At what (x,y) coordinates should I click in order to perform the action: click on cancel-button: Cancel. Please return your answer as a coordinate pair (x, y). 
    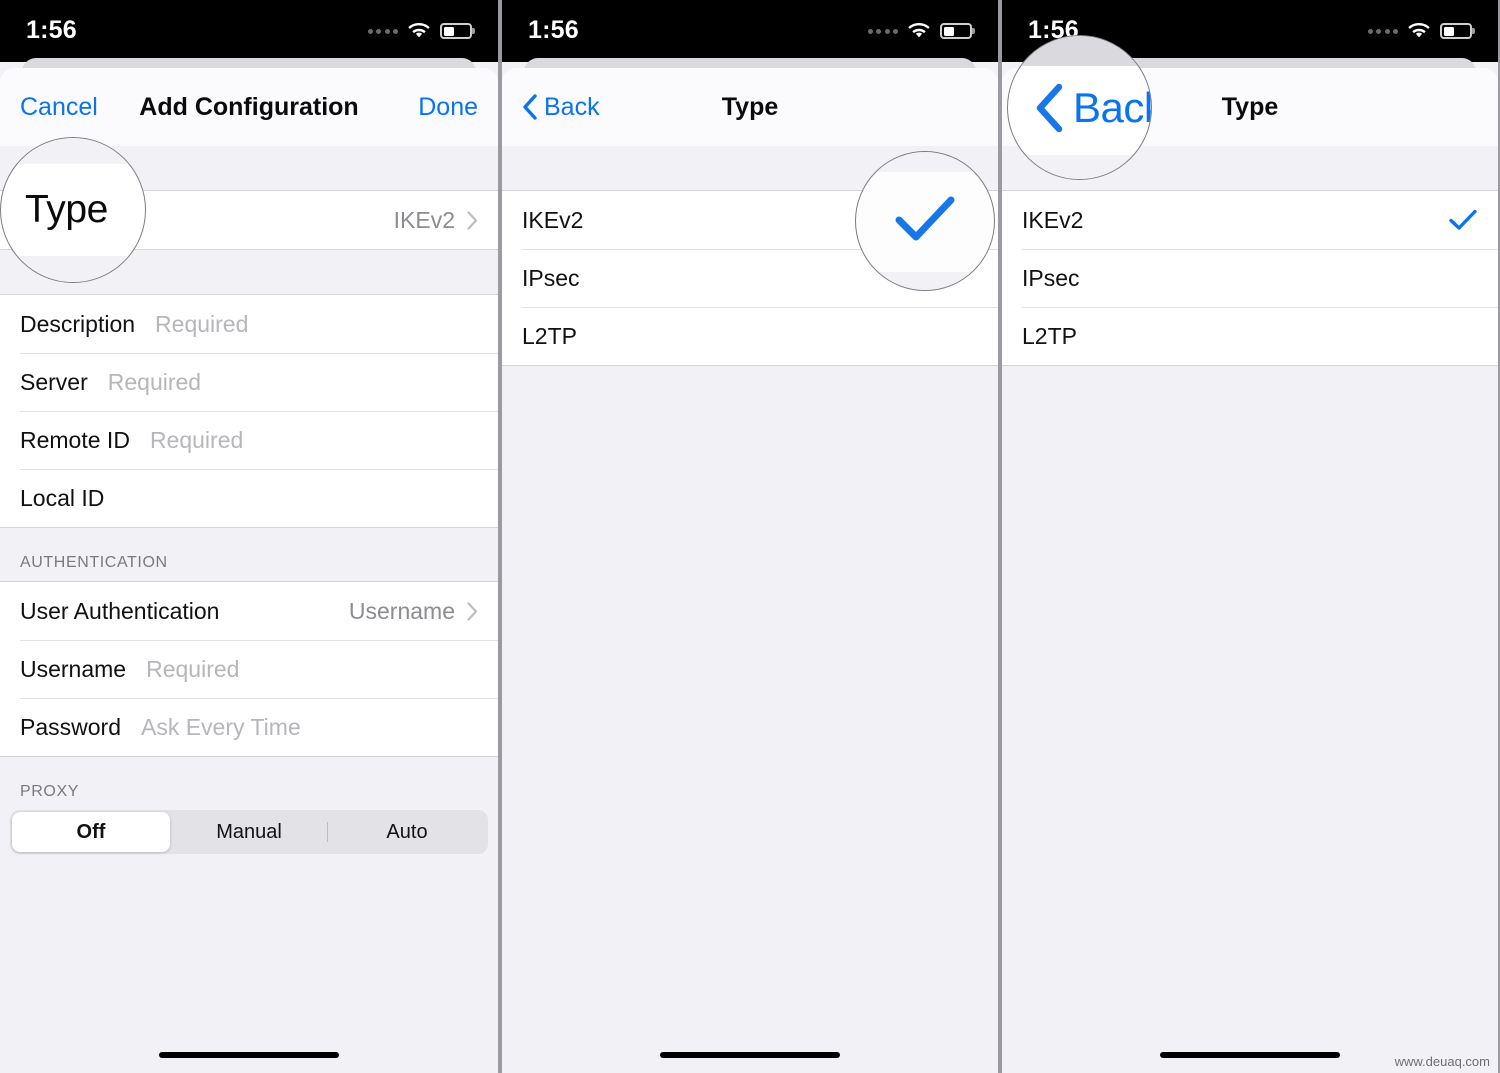
    Looking at the image, I should click on (59, 107).